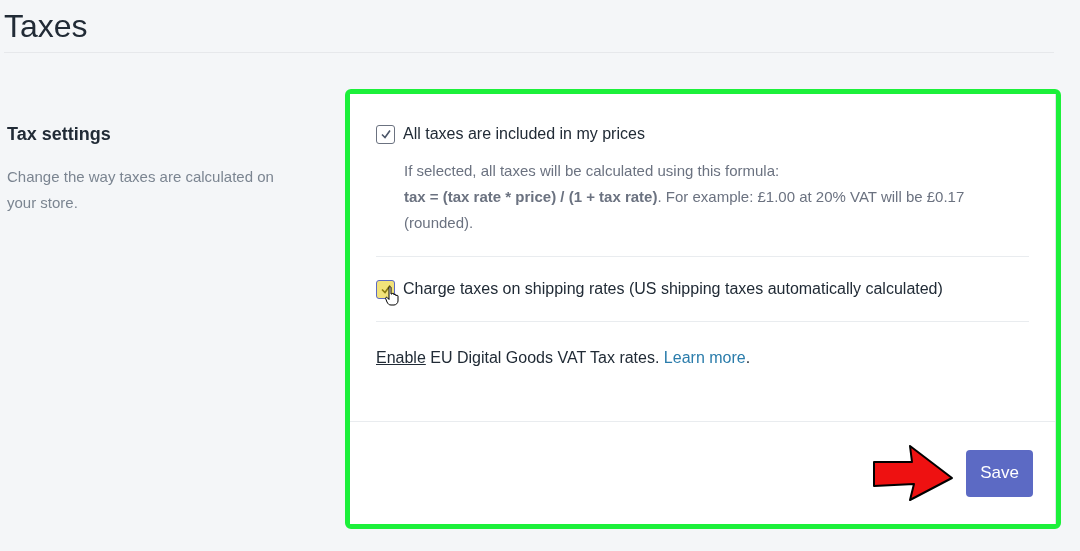 This screenshot has width=1080, height=551. What do you see at coordinates (524, 134) in the screenshot?
I see `checkbox-label: All taxes are included in my prices` at bounding box center [524, 134].